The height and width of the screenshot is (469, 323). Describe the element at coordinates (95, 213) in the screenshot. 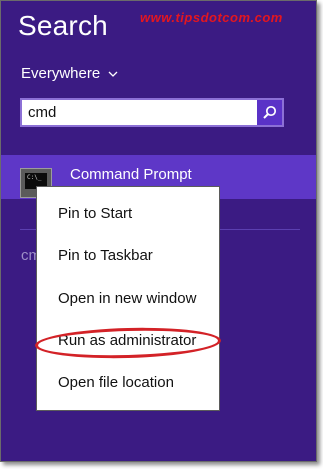

I see `menu-item-pin-to-start: Pin to Start` at that location.